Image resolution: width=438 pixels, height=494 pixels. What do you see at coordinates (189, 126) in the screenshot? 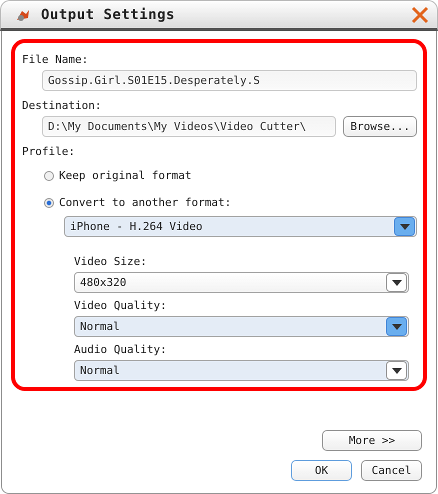
I see `input-field: D:\My Documents\My Videos\Video Cutter\` at bounding box center [189, 126].